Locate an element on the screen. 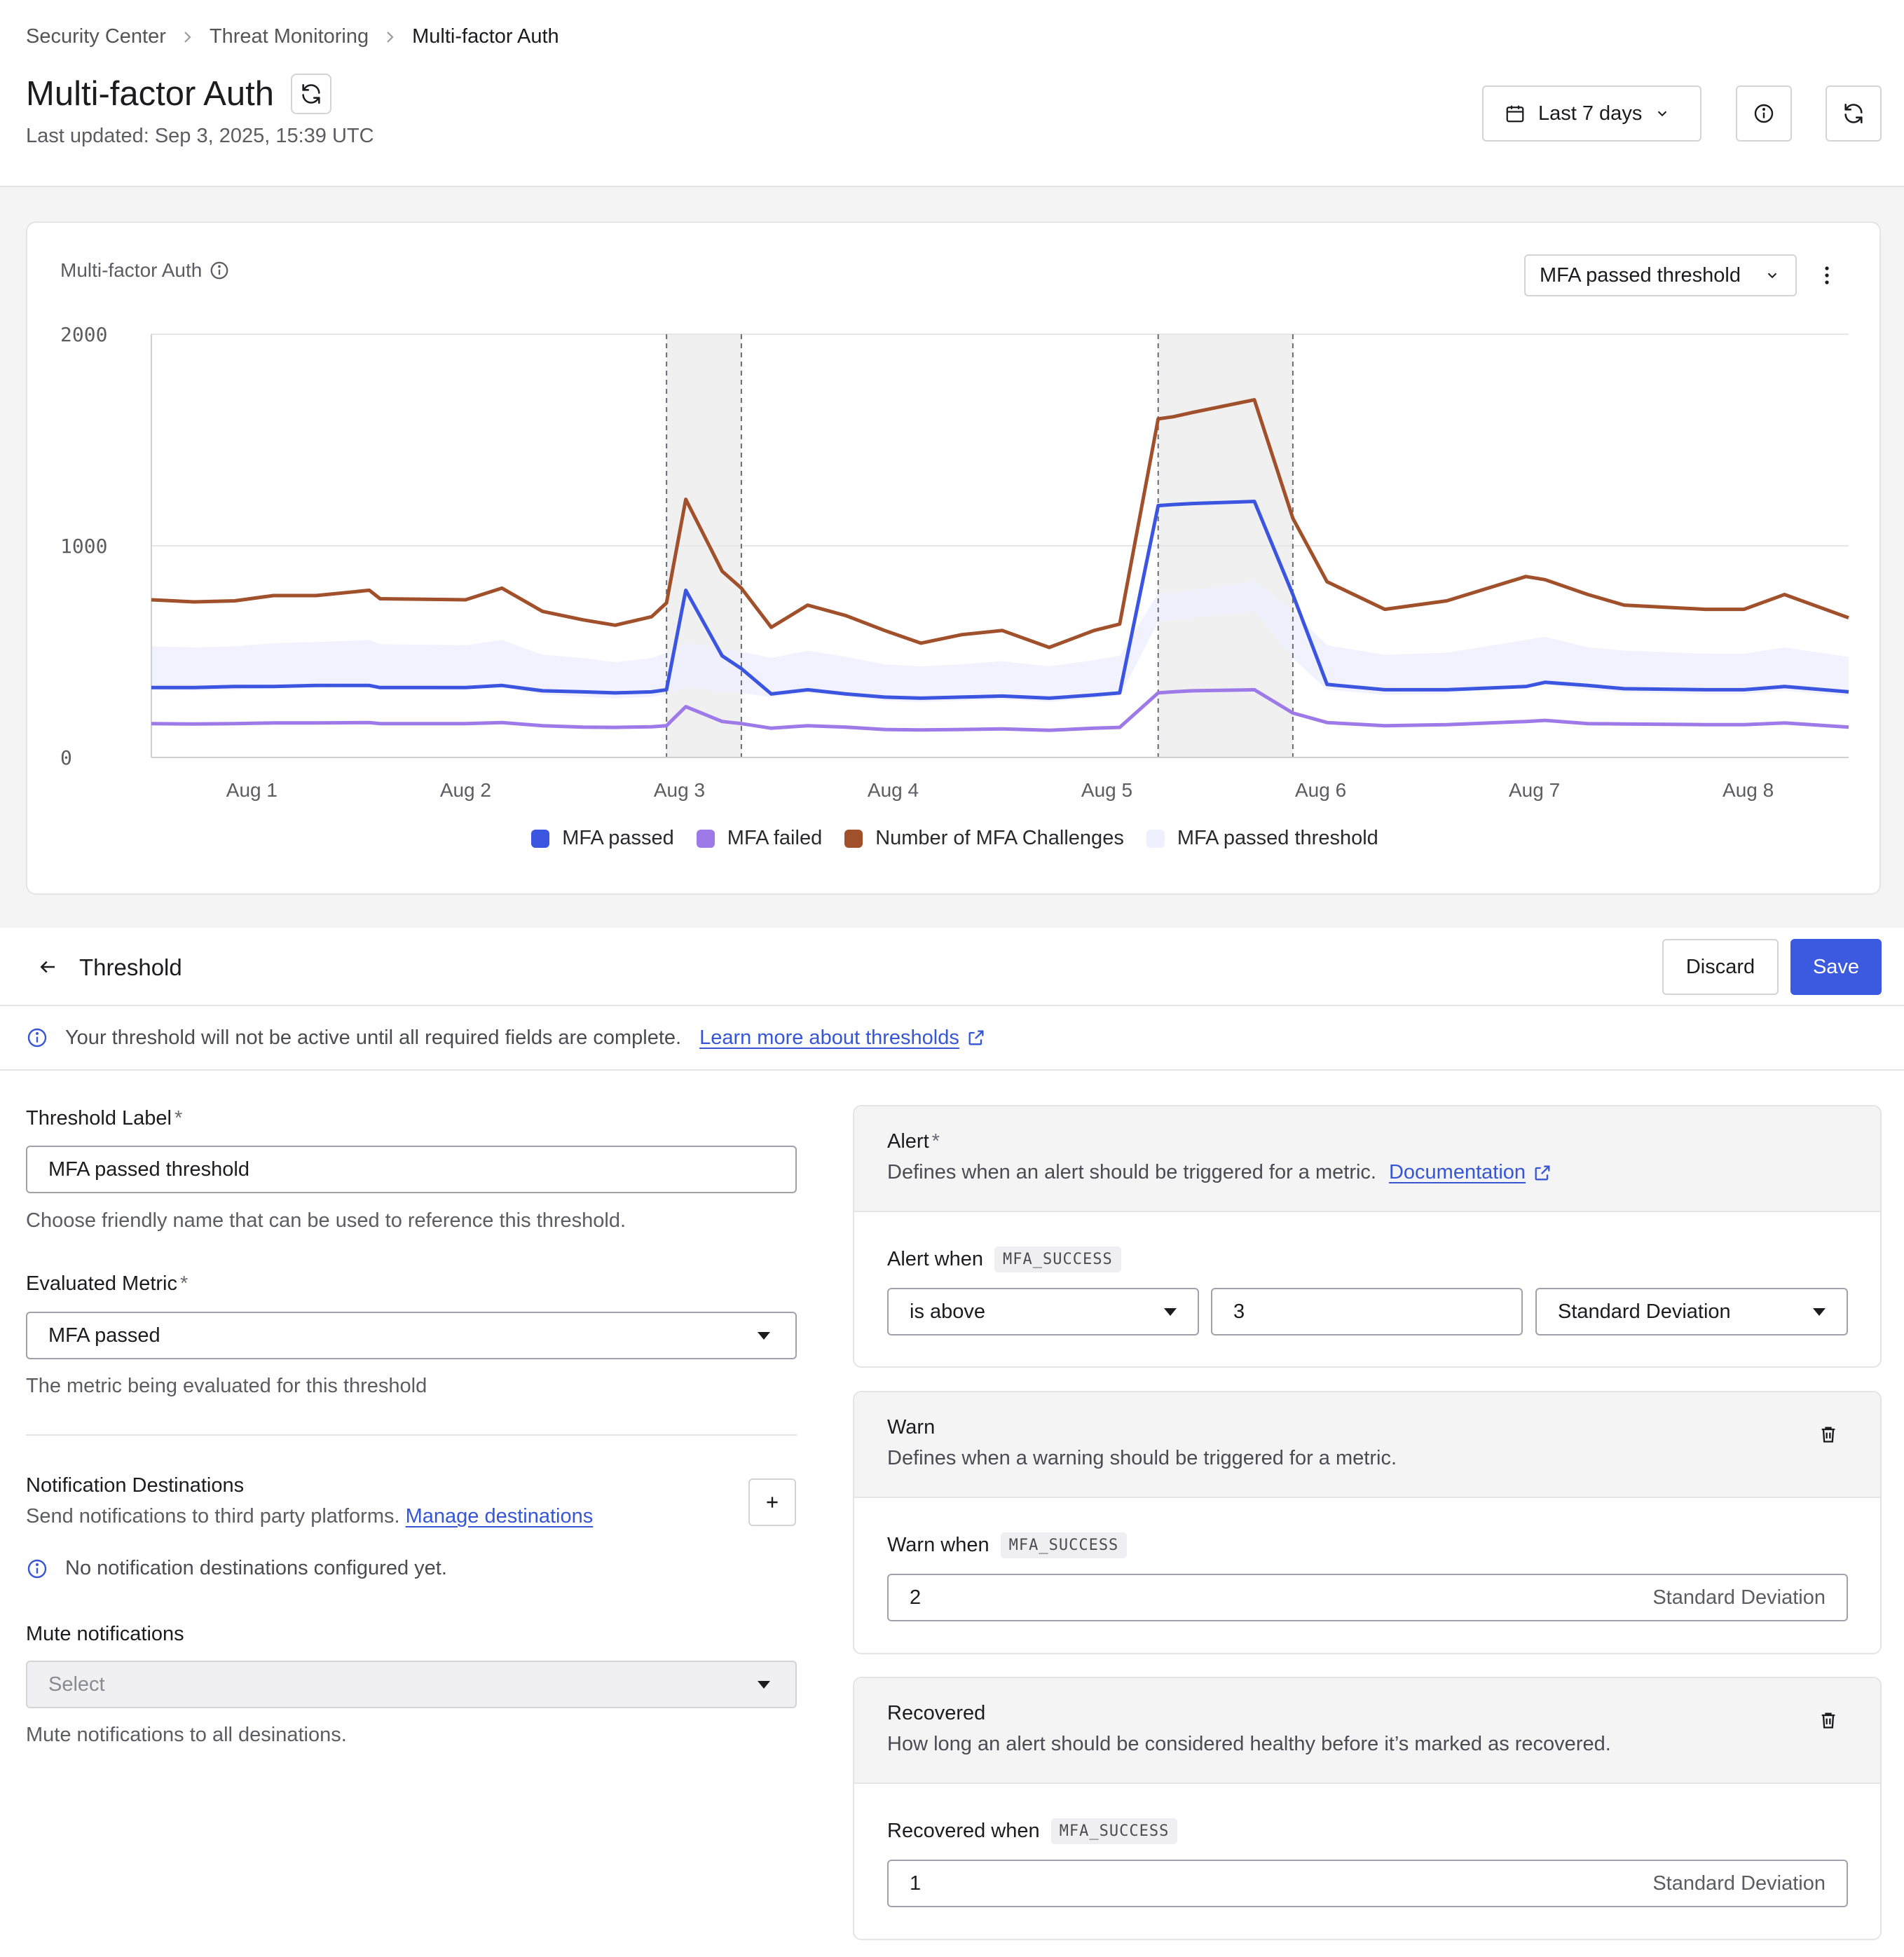 This screenshot has height=1957, width=1904. alert-title-text: Alert is located at coordinates (908, 1141).